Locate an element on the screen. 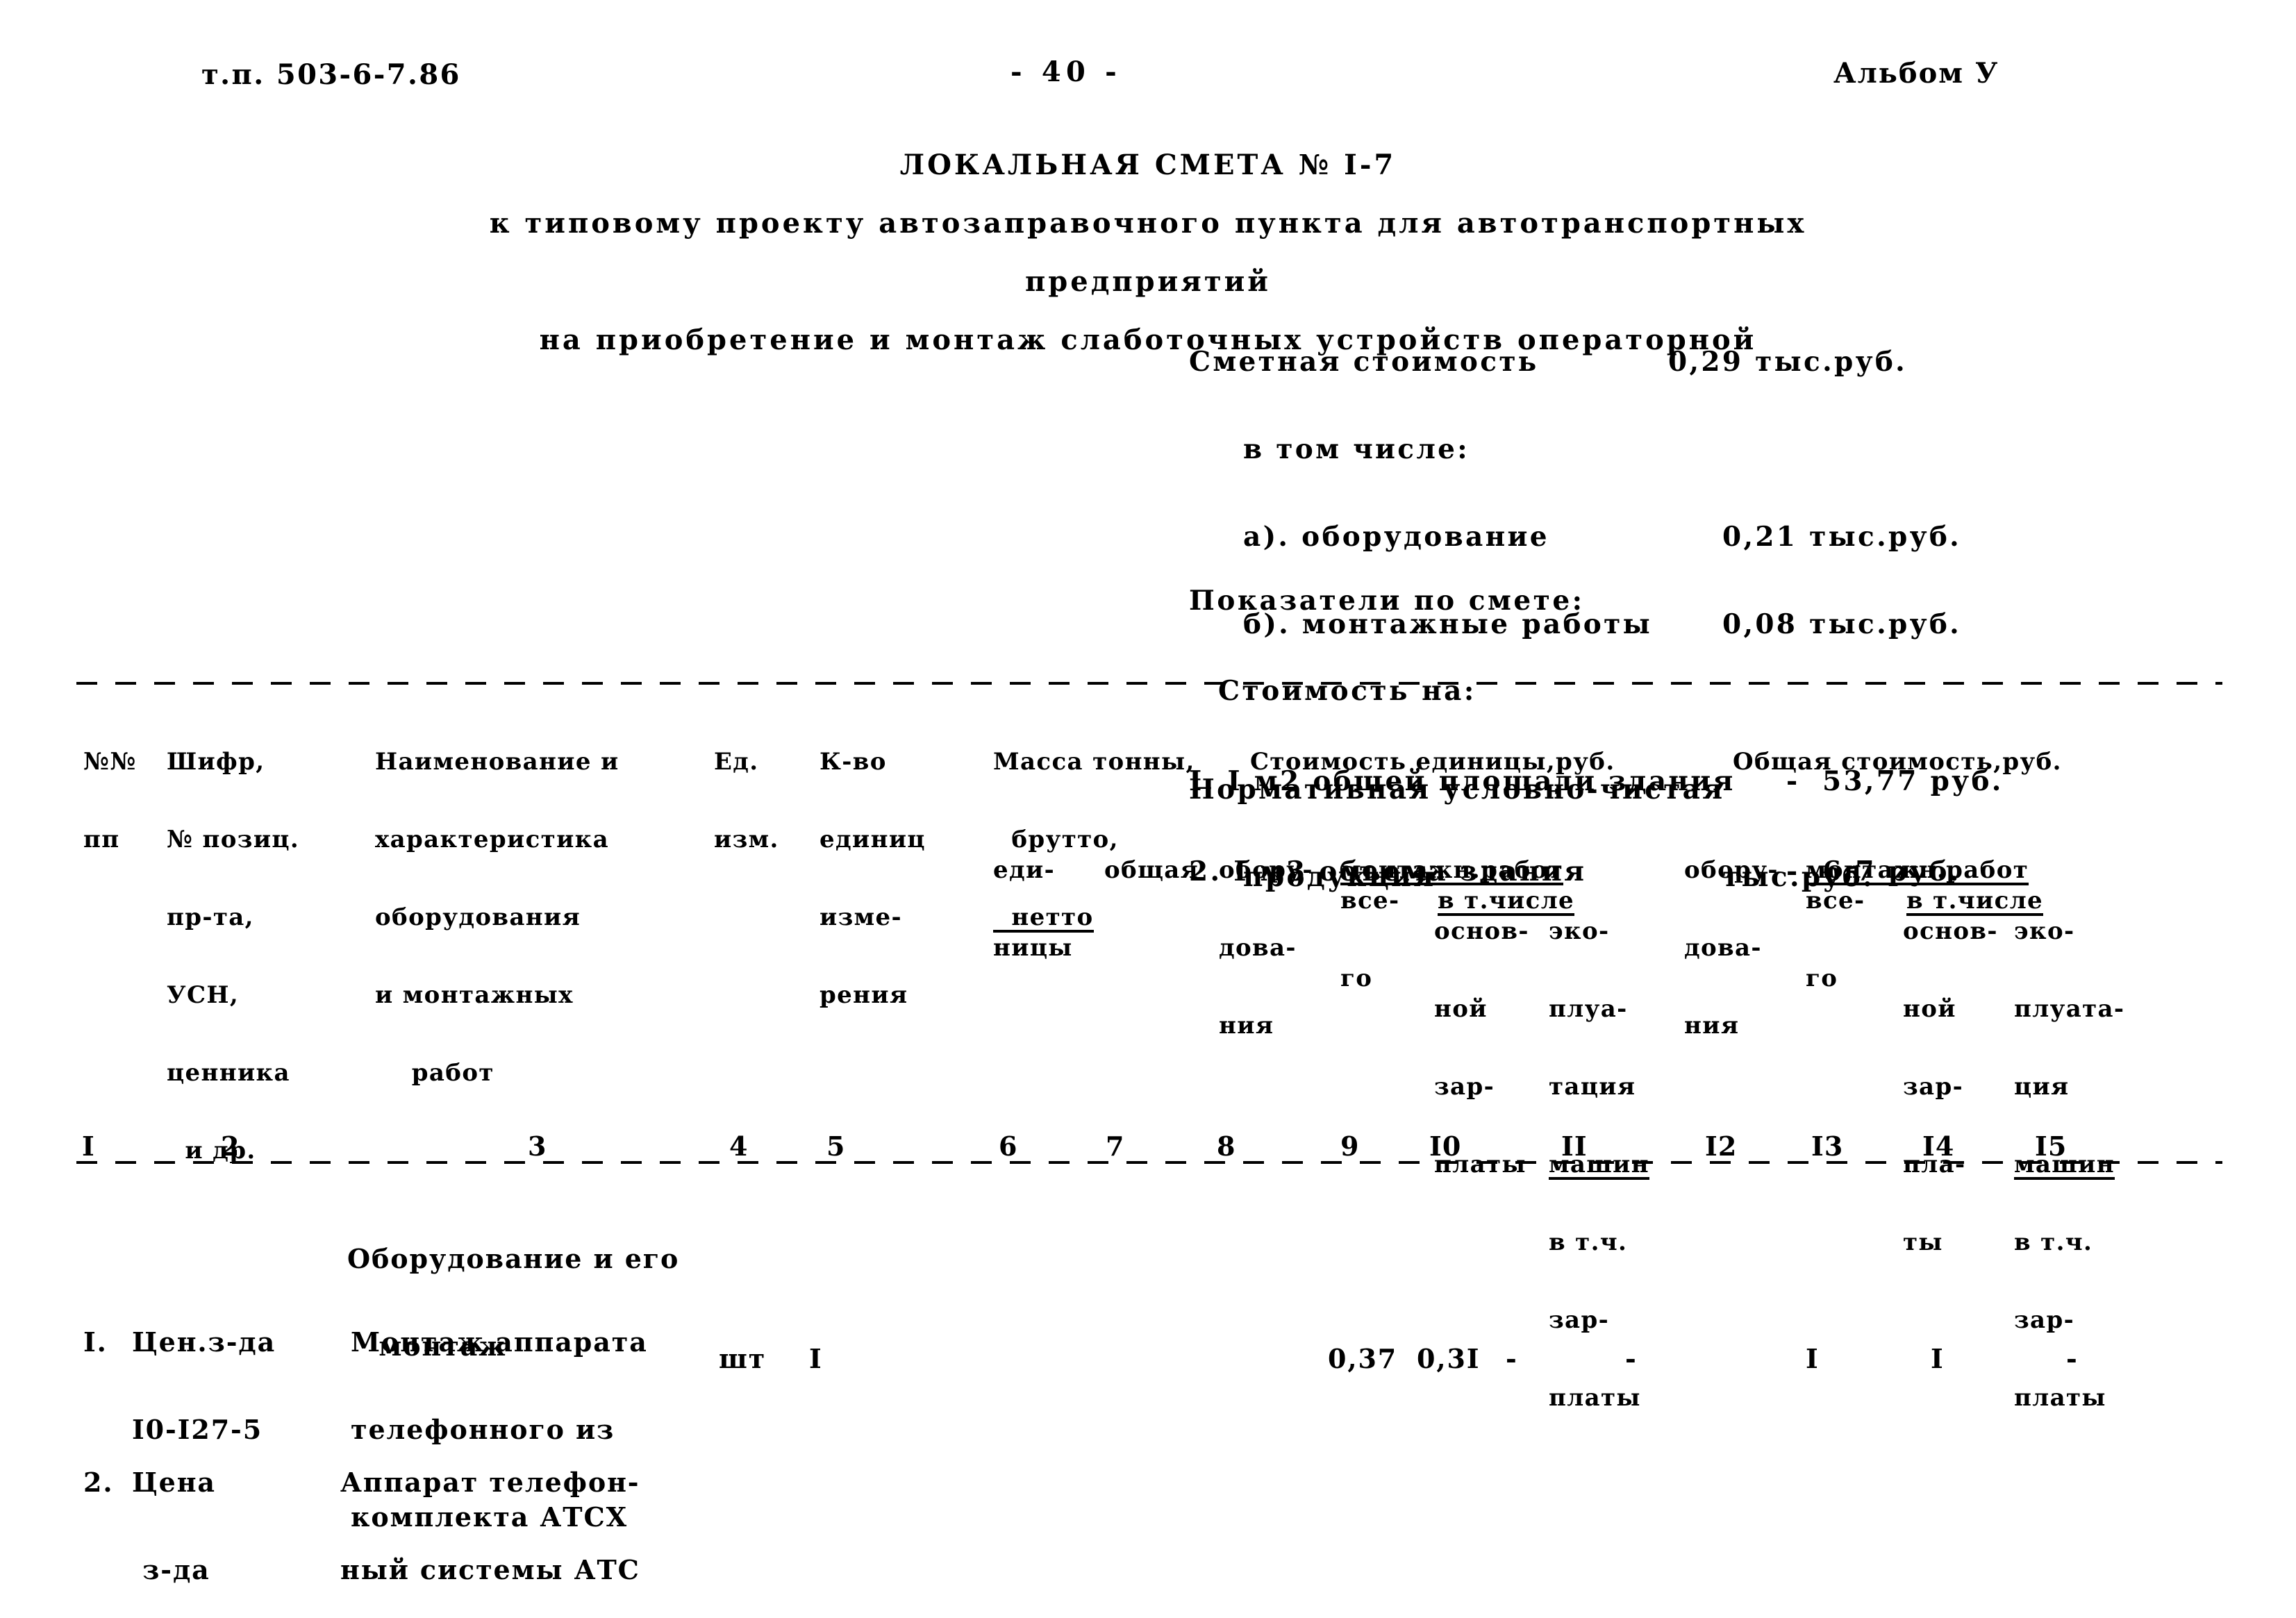  col15-line-1: эко- is located at coordinates (2045, 931).